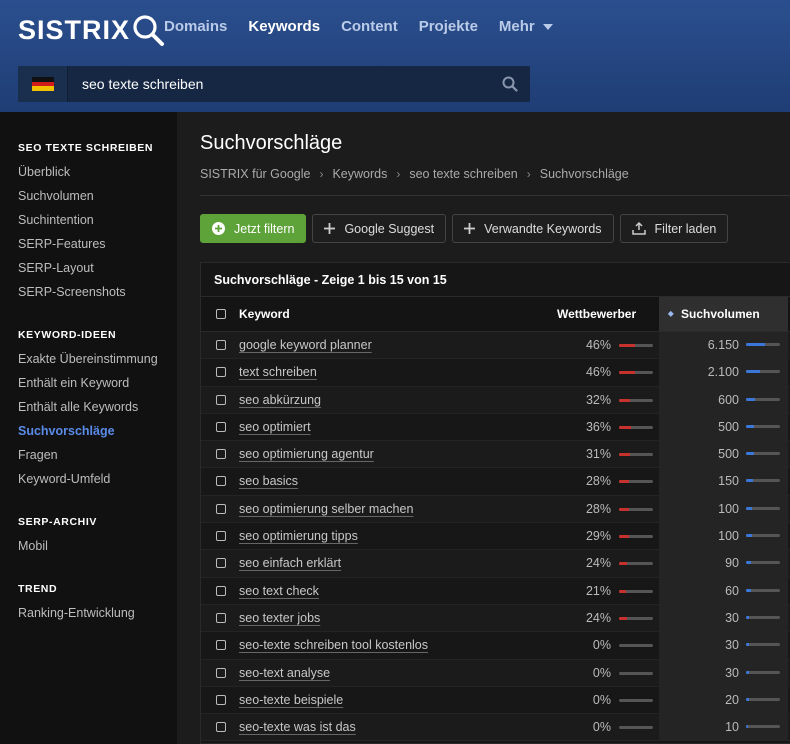 The image size is (790, 744). Describe the element at coordinates (448, 26) in the screenshot. I see `nav-projekte: Projekte` at that location.